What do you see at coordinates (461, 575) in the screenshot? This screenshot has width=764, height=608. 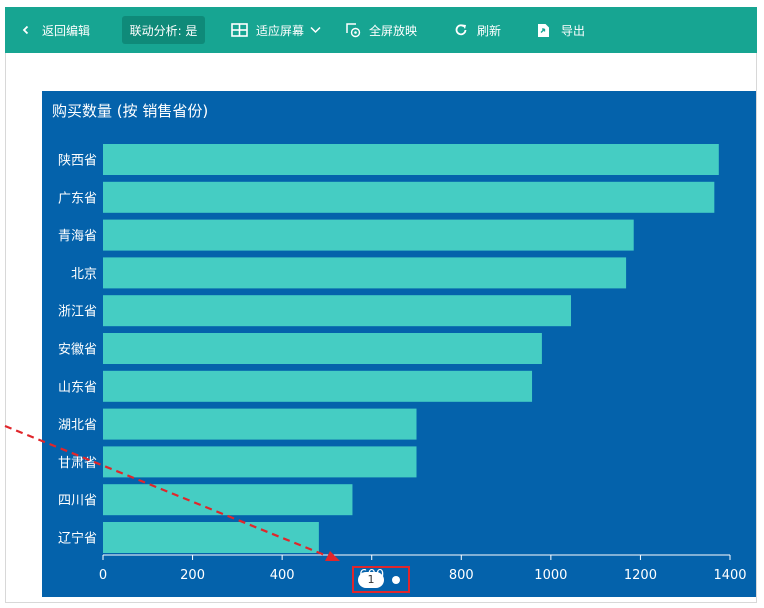 I see `x-tick-label: 800` at bounding box center [461, 575].